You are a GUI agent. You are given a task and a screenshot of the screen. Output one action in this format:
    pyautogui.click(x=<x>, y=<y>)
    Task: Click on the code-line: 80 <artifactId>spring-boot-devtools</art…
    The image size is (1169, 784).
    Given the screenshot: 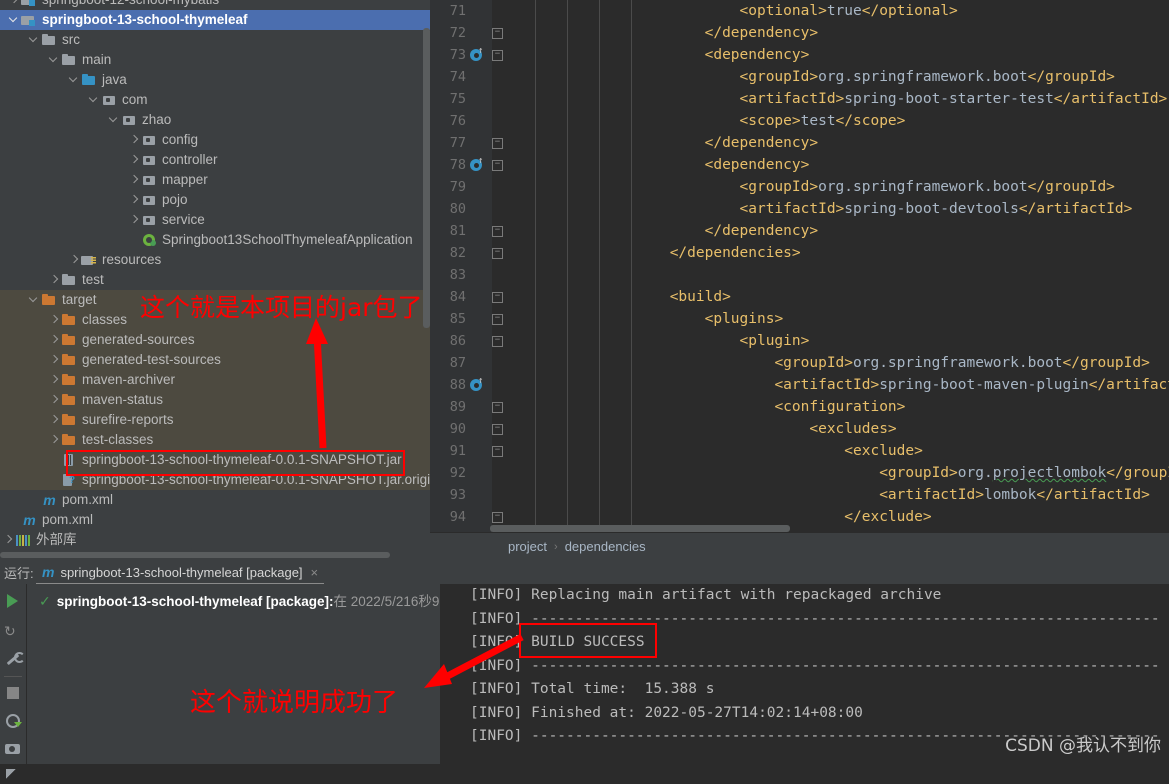 What is the action you would take?
    pyautogui.click(x=799, y=209)
    